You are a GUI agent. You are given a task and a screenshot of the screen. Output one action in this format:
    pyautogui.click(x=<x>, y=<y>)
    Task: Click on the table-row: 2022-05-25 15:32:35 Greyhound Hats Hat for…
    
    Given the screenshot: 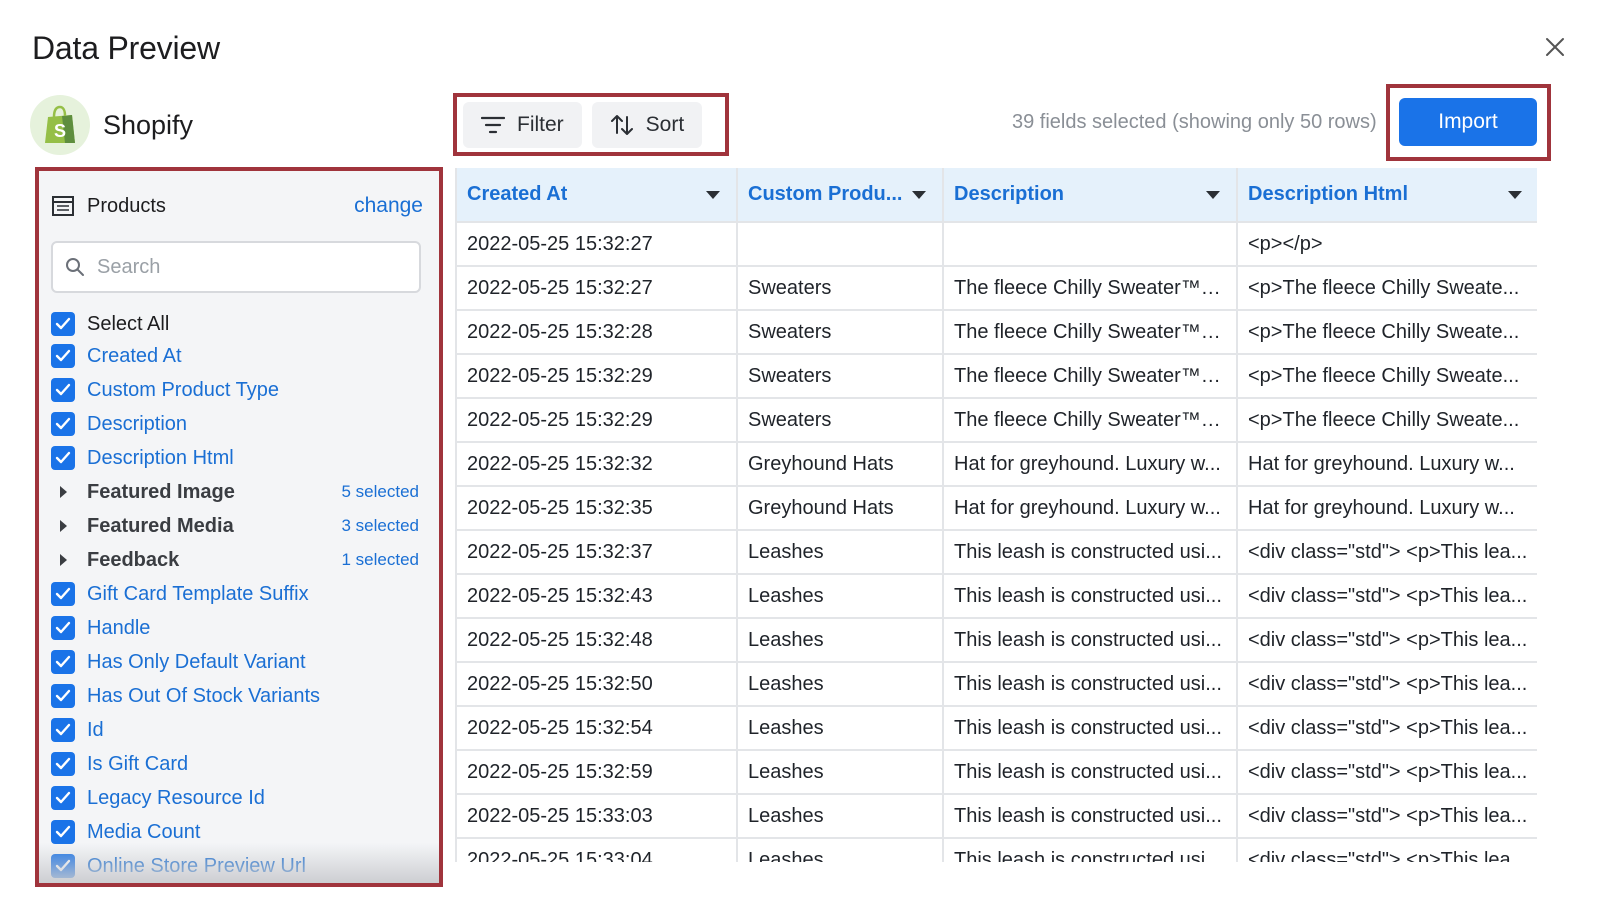 What is the action you would take?
    pyautogui.click(x=997, y=508)
    